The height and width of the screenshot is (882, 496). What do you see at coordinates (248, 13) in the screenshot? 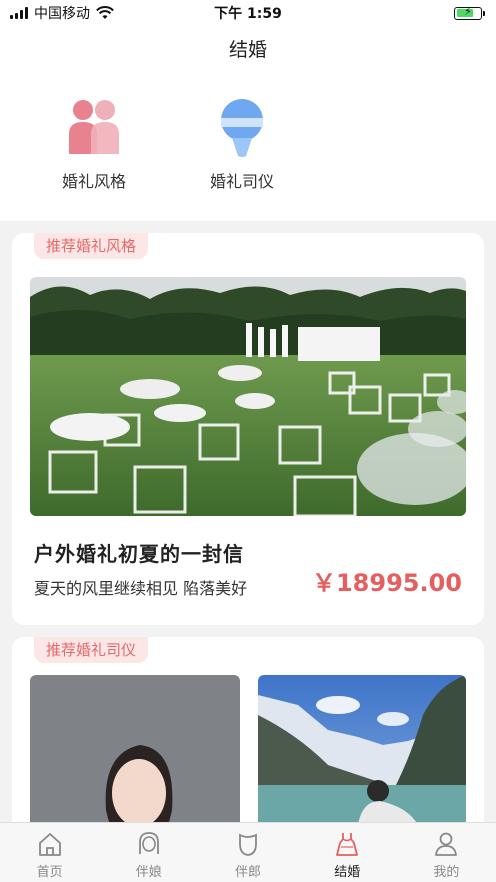
I see `status-bar: 中国移动 下午 1:59 ⚡` at bounding box center [248, 13].